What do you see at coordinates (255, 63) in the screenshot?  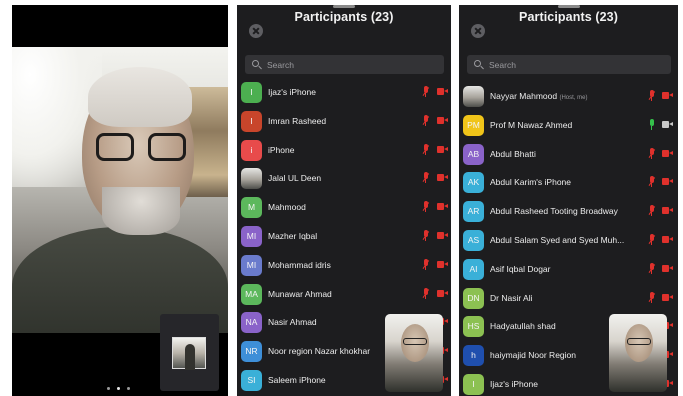 I see `search-icon` at bounding box center [255, 63].